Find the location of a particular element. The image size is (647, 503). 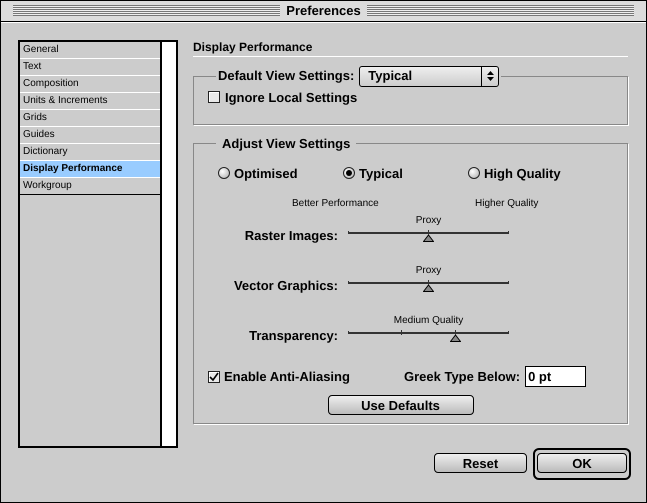

sidebar-item: Workgroup is located at coordinates (90, 186).